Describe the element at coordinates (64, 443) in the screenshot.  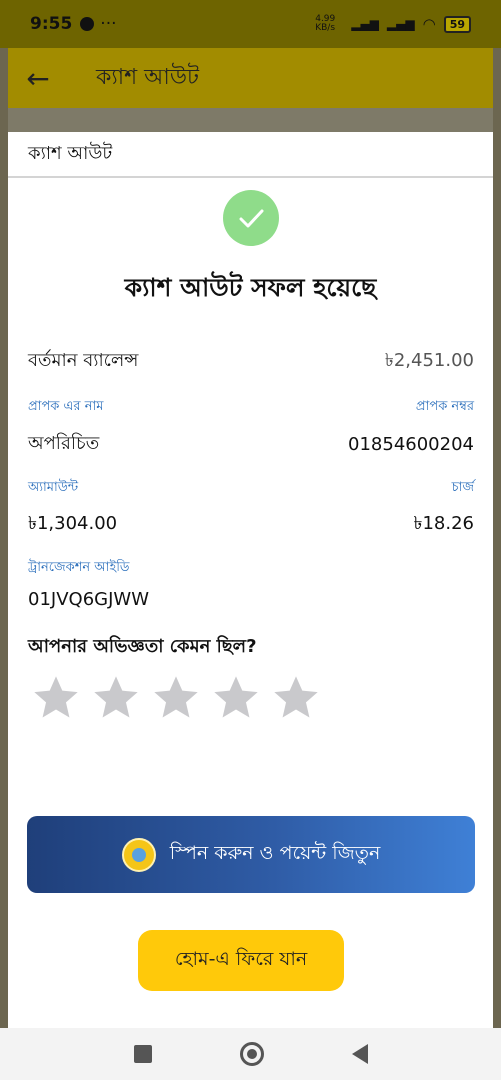
I see `recipient-name: অপরিচিত` at that location.